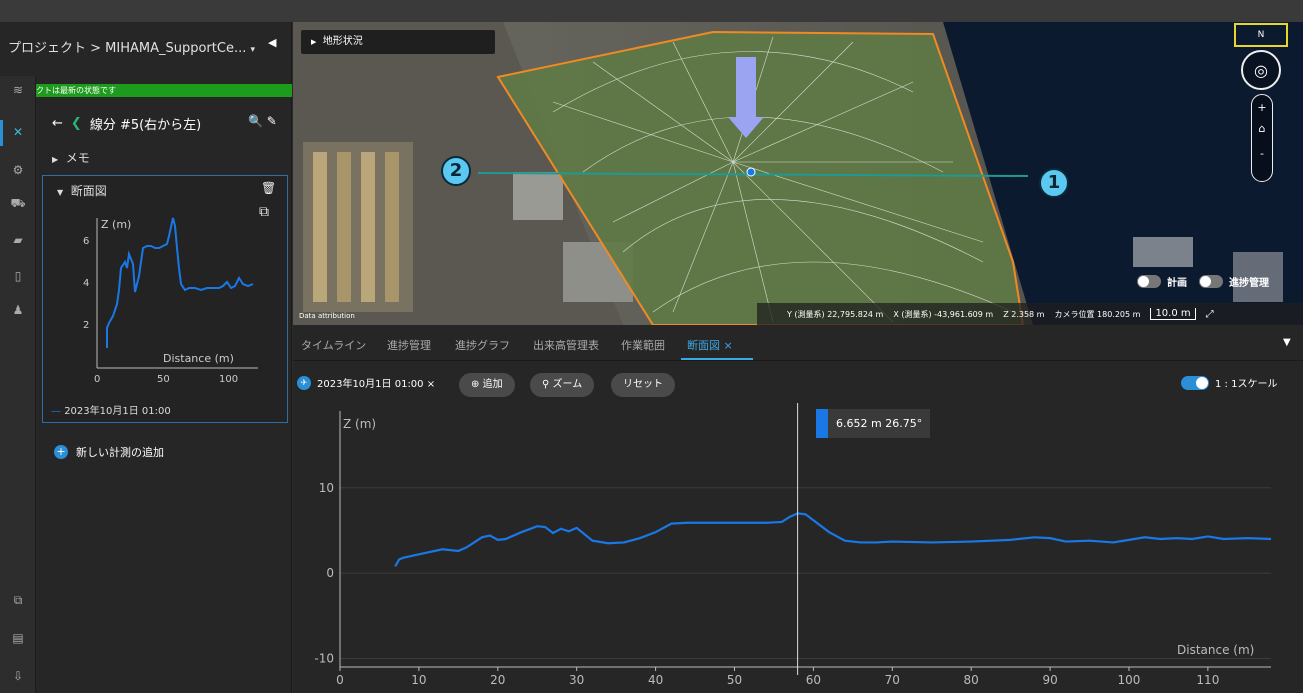 The image size is (1303, 693). What do you see at coordinates (255, 121) in the screenshot?
I see `search-icon: 🔍` at bounding box center [255, 121].